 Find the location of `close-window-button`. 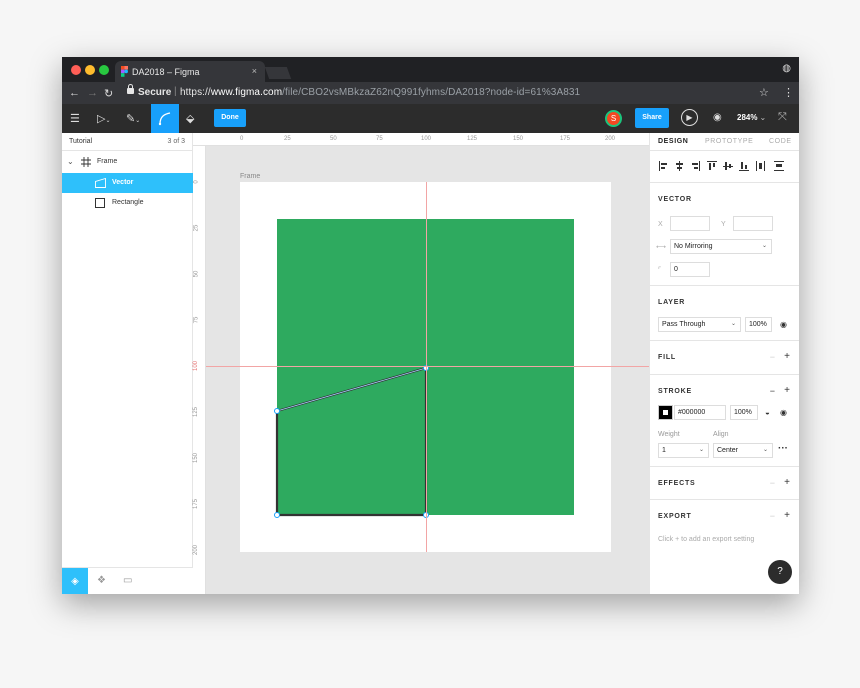

close-window-button is located at coordinates (76, 70).